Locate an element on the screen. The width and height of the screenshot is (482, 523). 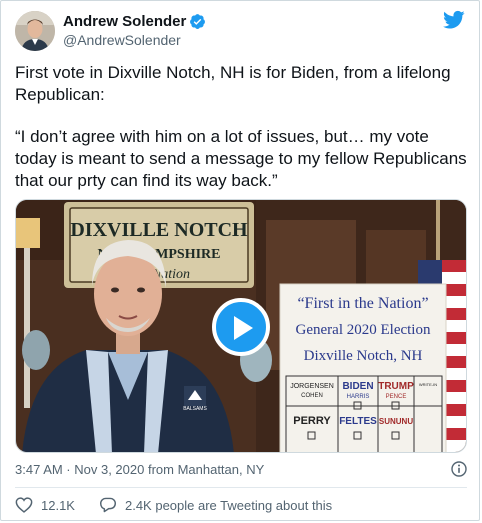
info-icon is located at coordinates (459, 469).